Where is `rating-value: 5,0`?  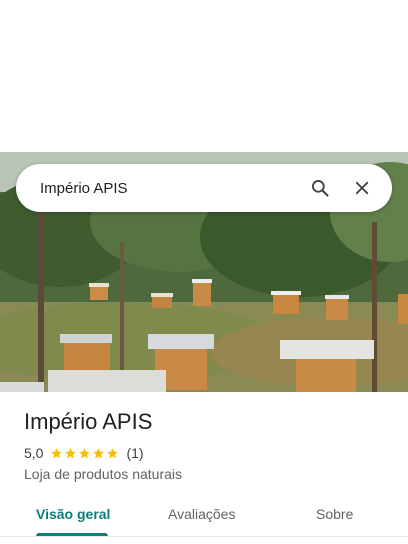 rating-value: 5,0 is located at coordinates (34, 453).